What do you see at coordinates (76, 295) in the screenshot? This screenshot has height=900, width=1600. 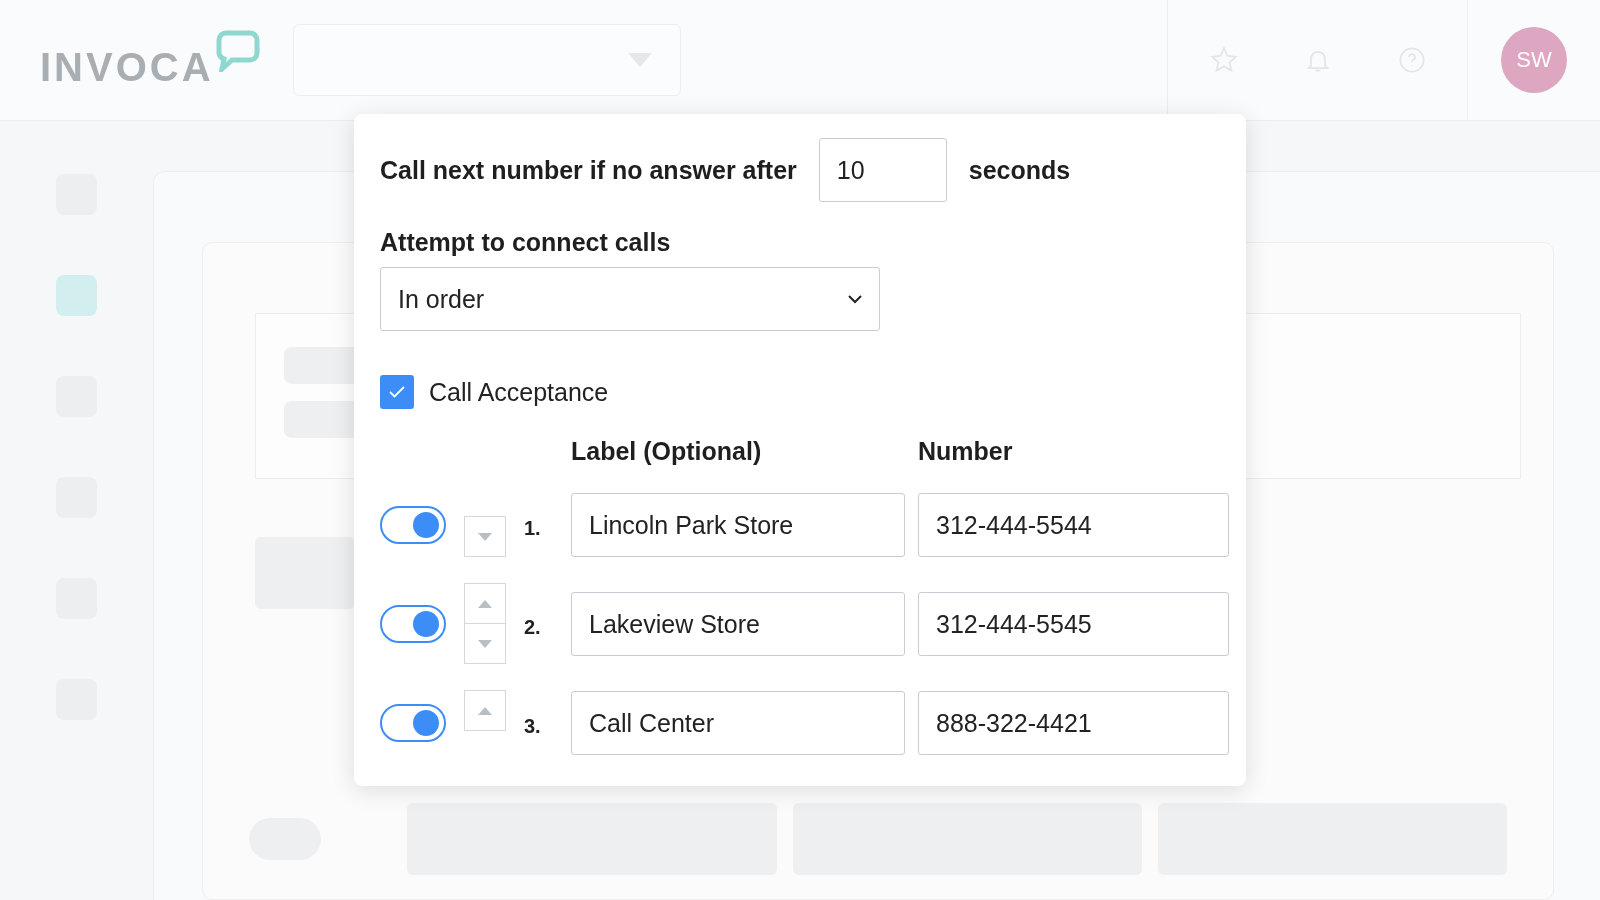 I see `sidebar-item` at bounding box center [76, 295].